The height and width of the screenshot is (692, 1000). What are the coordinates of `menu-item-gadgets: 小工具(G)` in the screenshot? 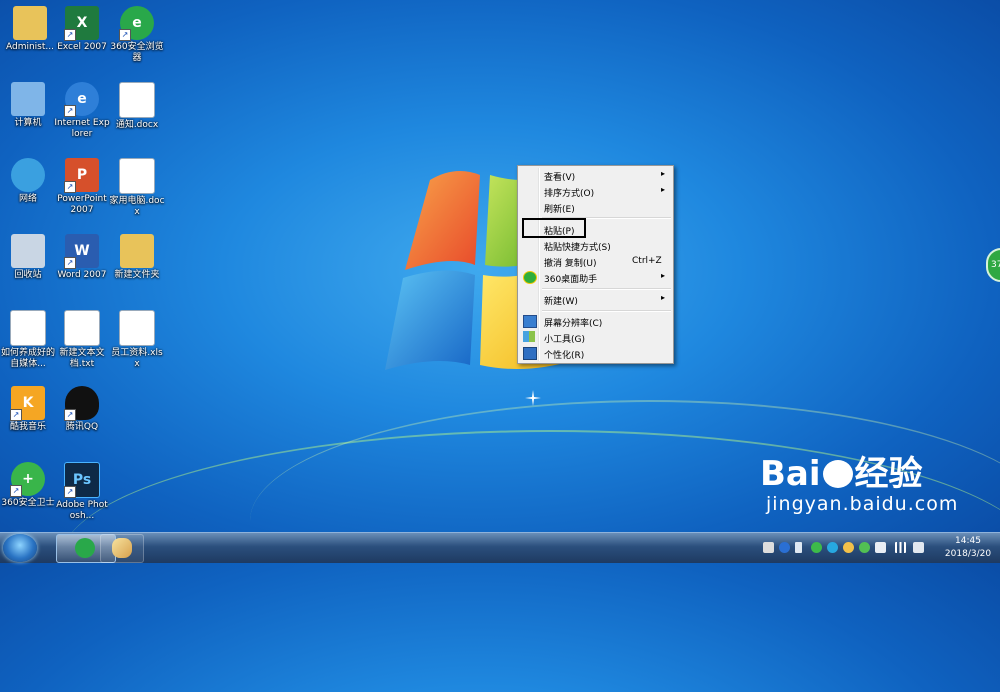 It's located at (595, 337).